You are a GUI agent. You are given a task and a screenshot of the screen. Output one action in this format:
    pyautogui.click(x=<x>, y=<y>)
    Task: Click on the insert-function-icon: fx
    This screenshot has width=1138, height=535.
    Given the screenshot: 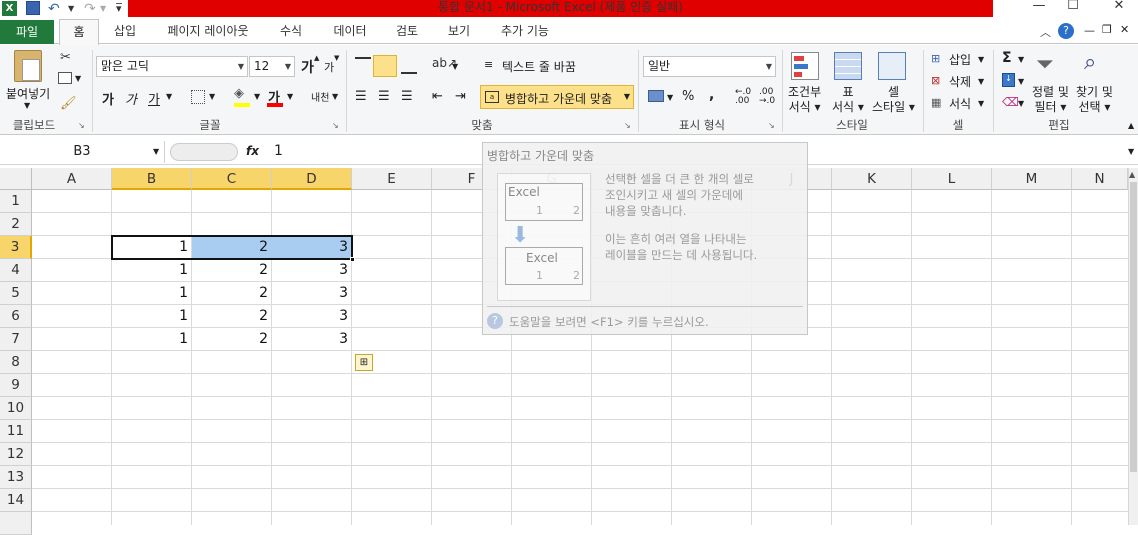 What is the action you would take?
    pyautogui.click(x=252, y=151)
    